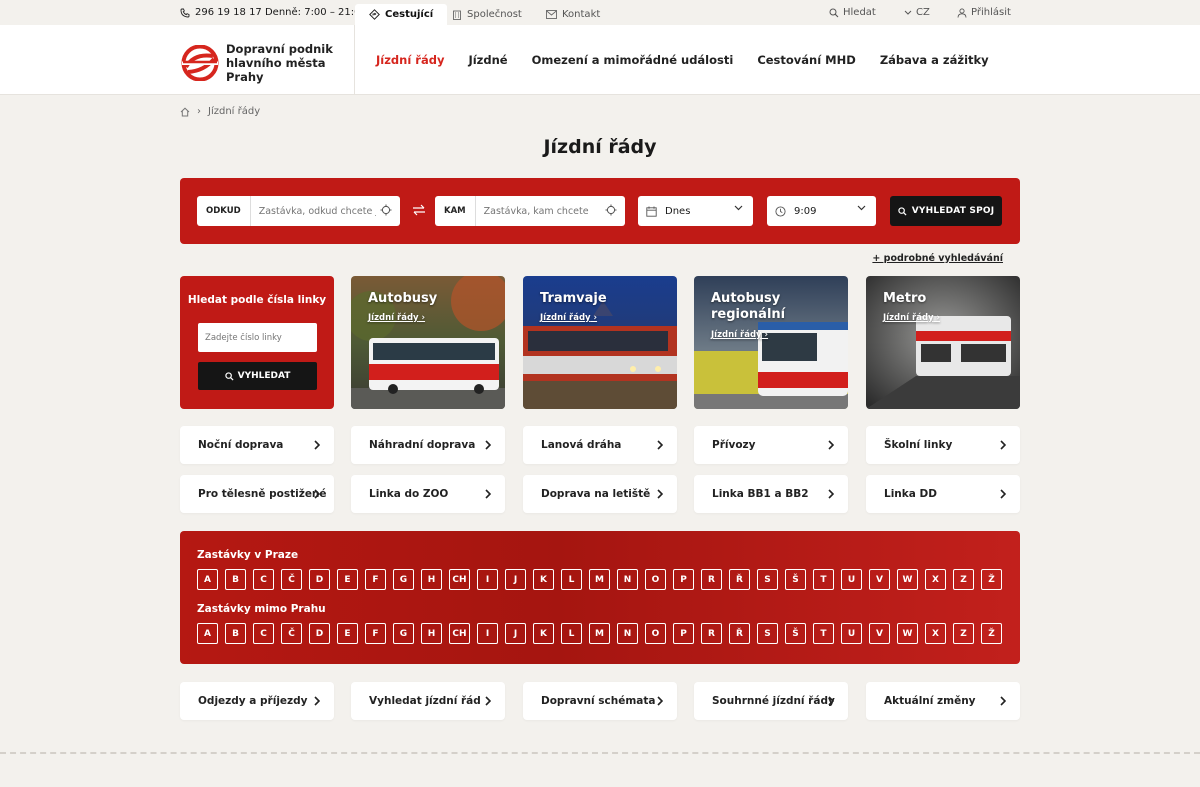 The image size is (1200, 787). Describe the element at coordinates (852, 12) in the screenshot. I see `search-link: Hledat` at that location.